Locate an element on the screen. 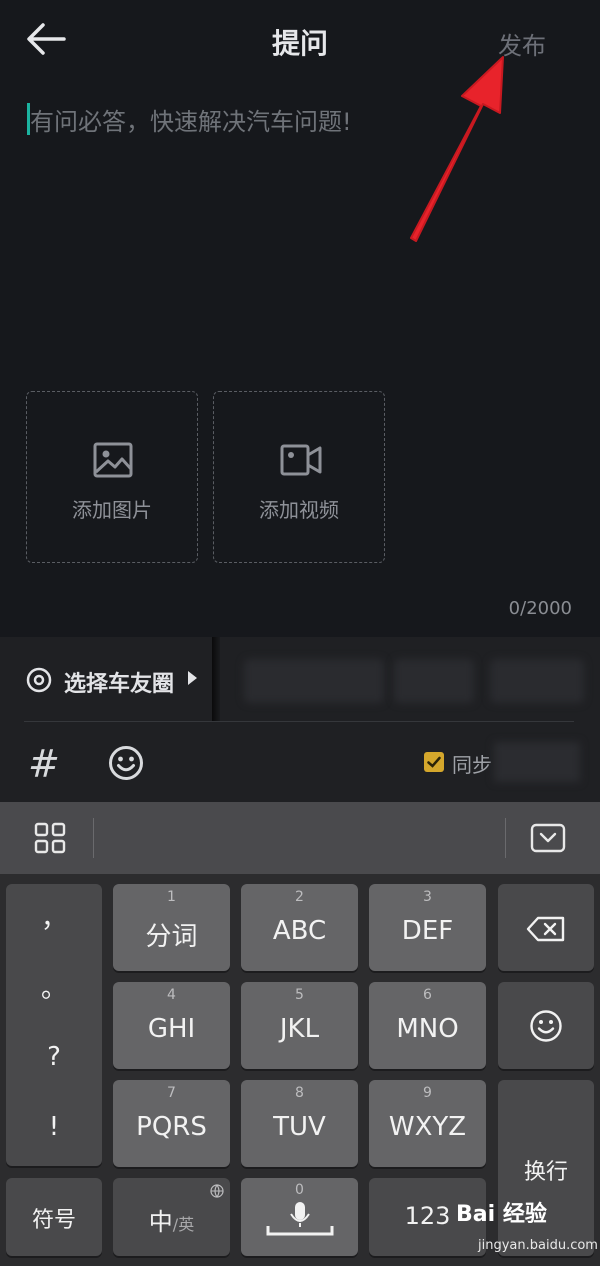  key-9: 9 WXYZ is located at coordinates (427, 1123).